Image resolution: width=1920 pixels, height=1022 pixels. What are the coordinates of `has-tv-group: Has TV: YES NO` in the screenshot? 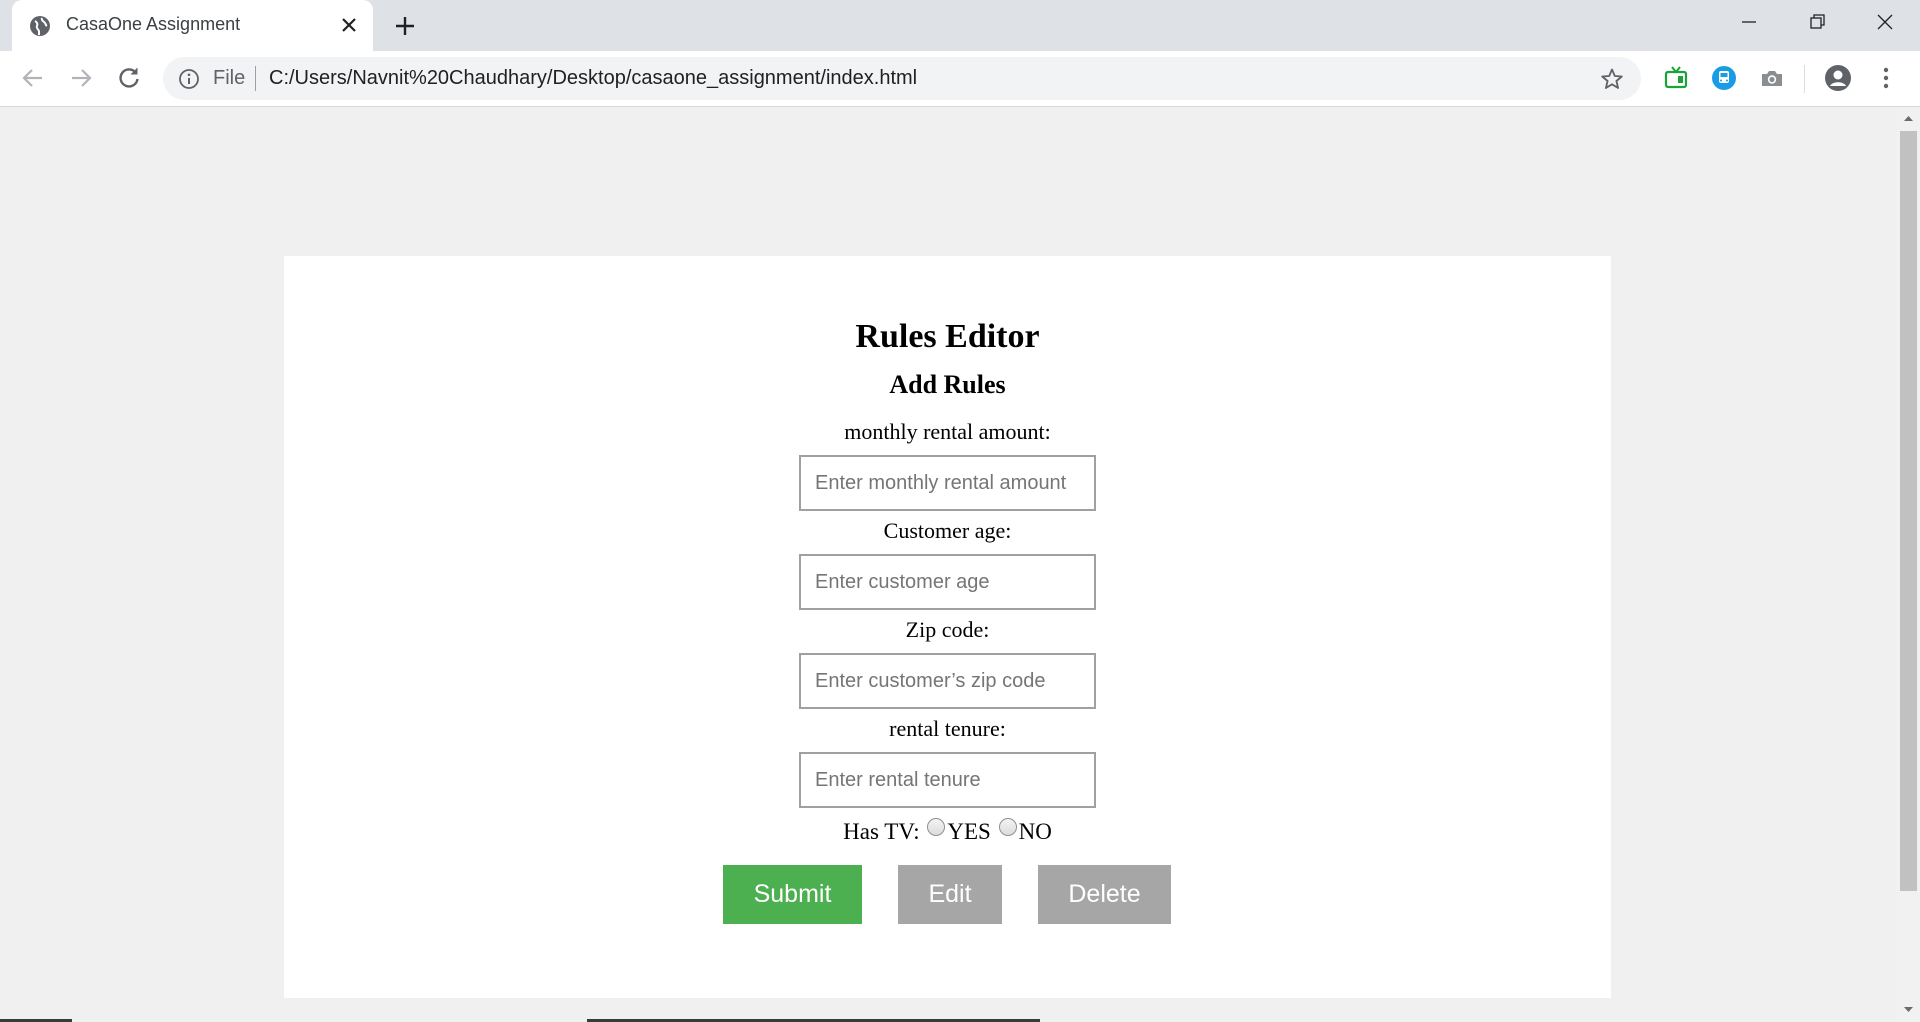 It's located at (947, 832).